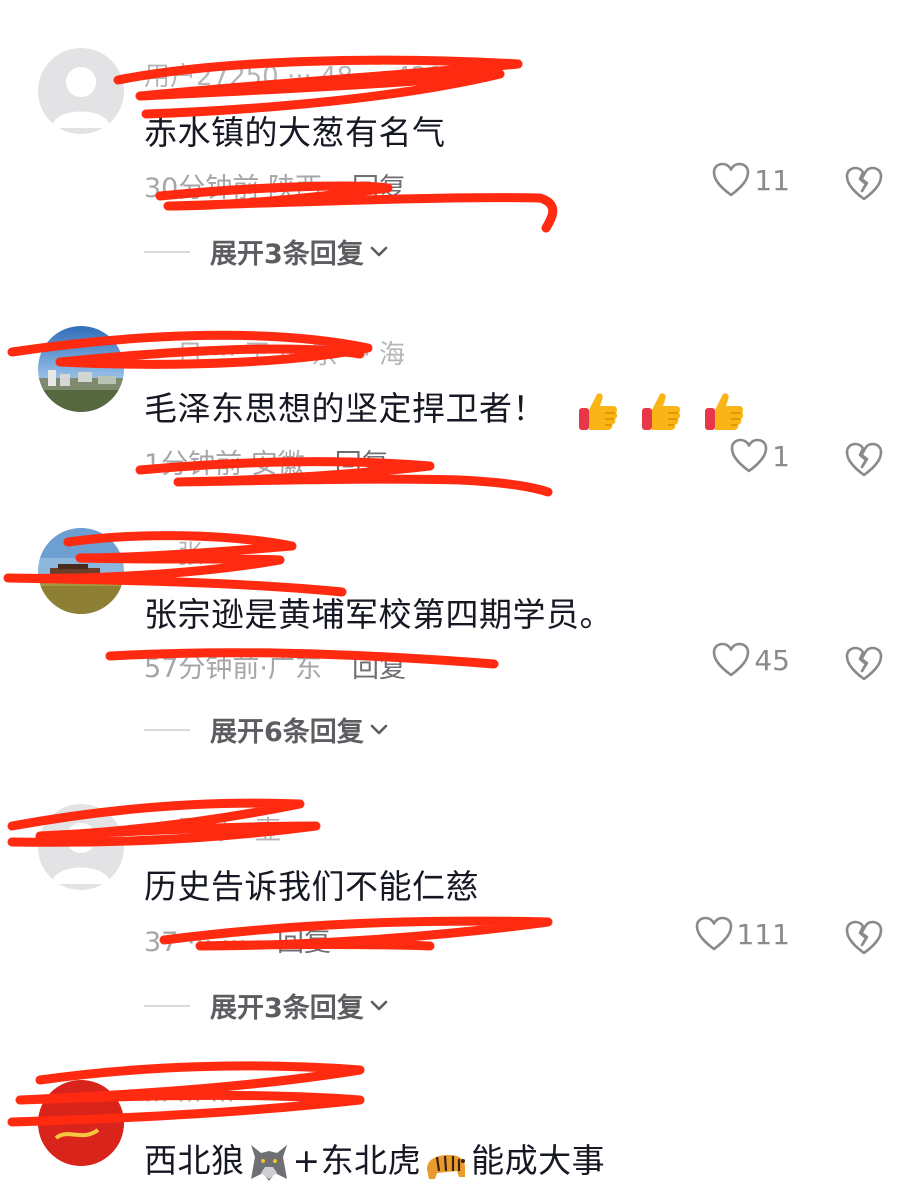 This screenshot has width=924, height=1200. I want to click on comment-text: 毛泽东思想的坚定捍卫者！, so click(445, 408).